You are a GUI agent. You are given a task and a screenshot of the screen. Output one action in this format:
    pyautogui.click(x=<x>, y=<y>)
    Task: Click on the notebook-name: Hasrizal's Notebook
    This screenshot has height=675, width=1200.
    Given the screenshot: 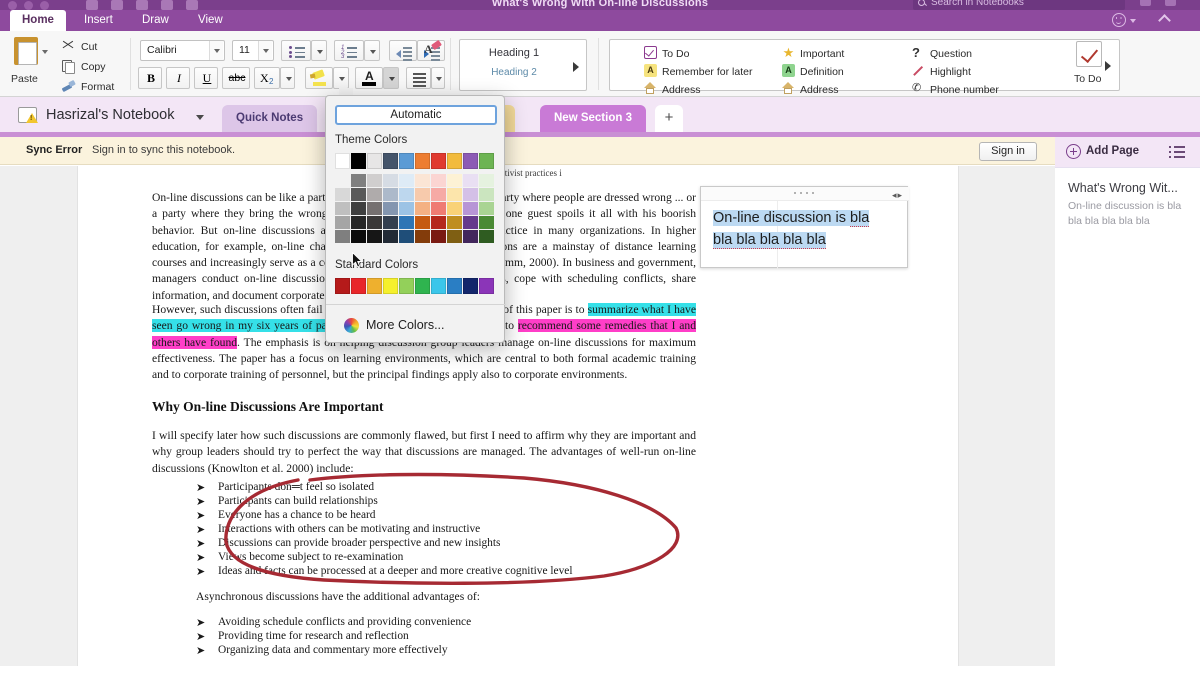 What is the action you would take?
    pyautogui.click(x=110, y=115)
    